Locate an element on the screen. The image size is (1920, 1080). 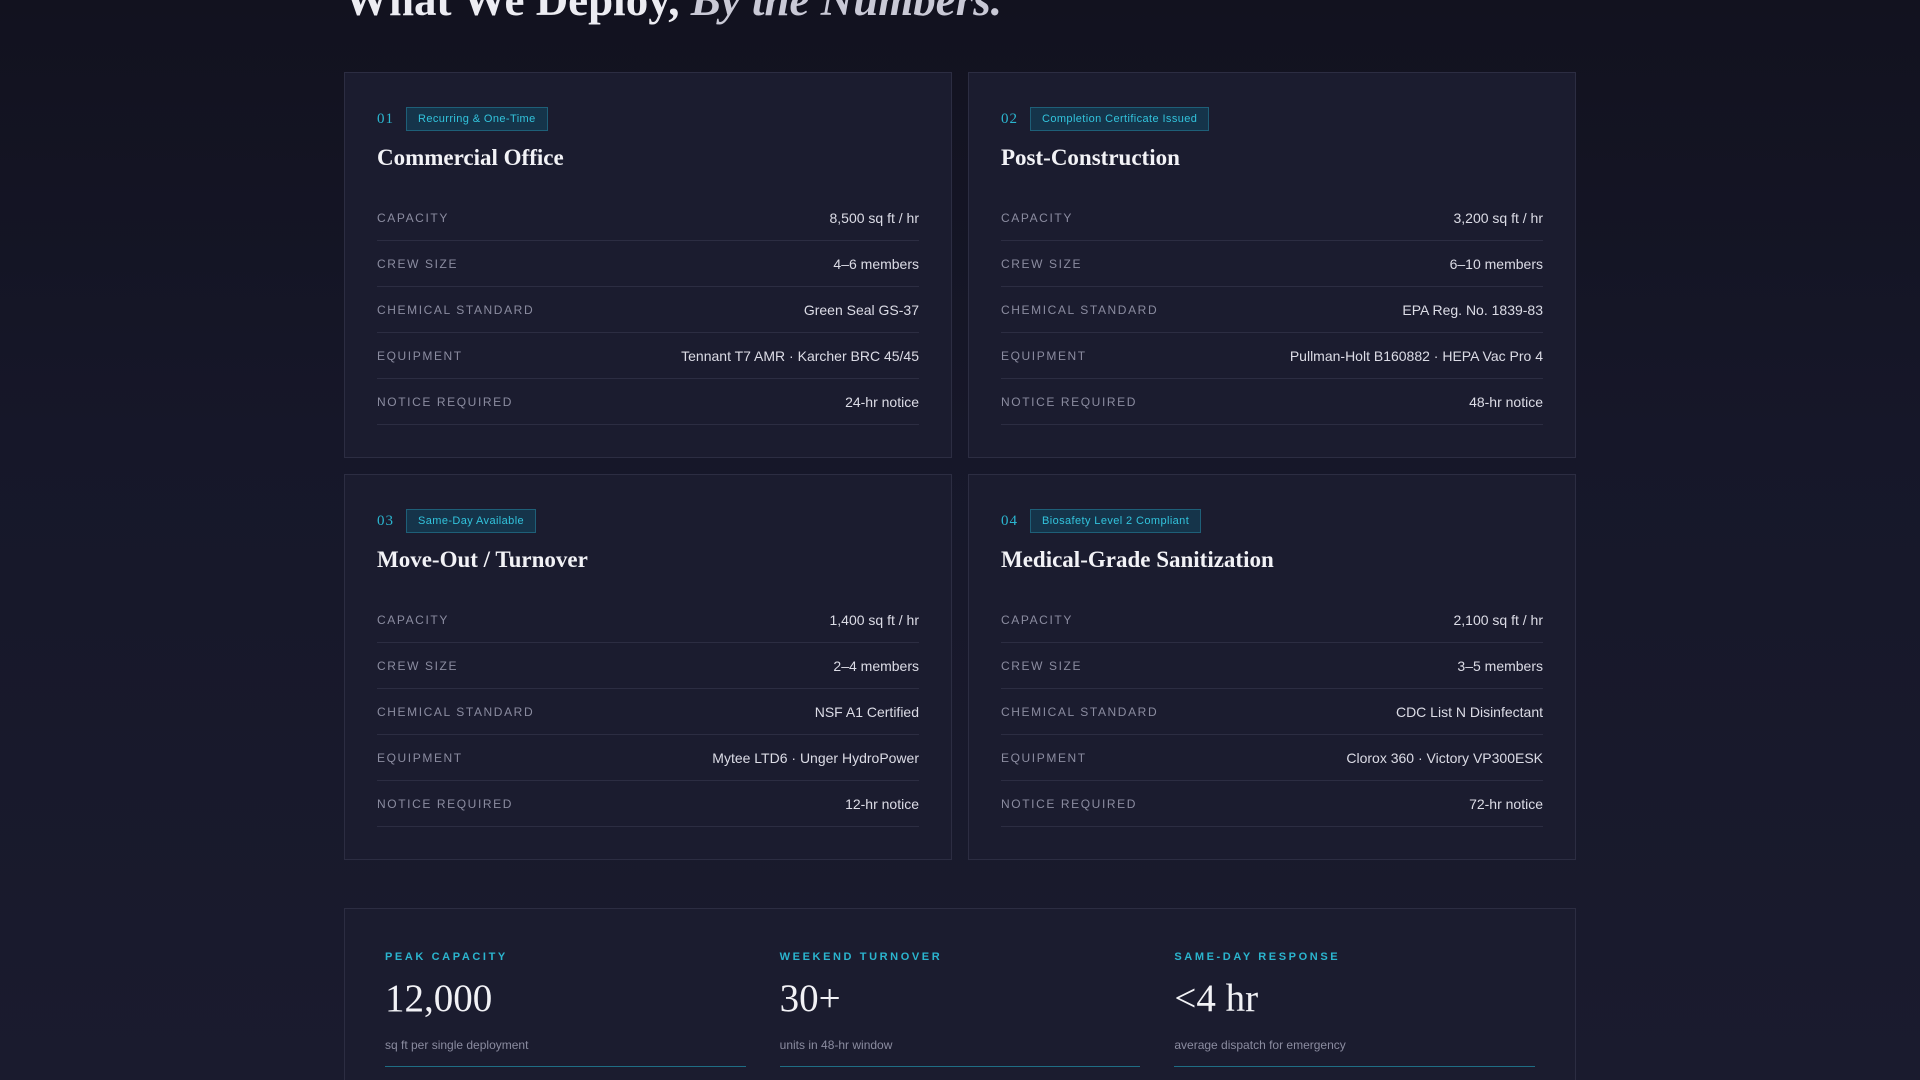
service-badge: Completion Certificate Issued is located at coordinates (1120, 119).